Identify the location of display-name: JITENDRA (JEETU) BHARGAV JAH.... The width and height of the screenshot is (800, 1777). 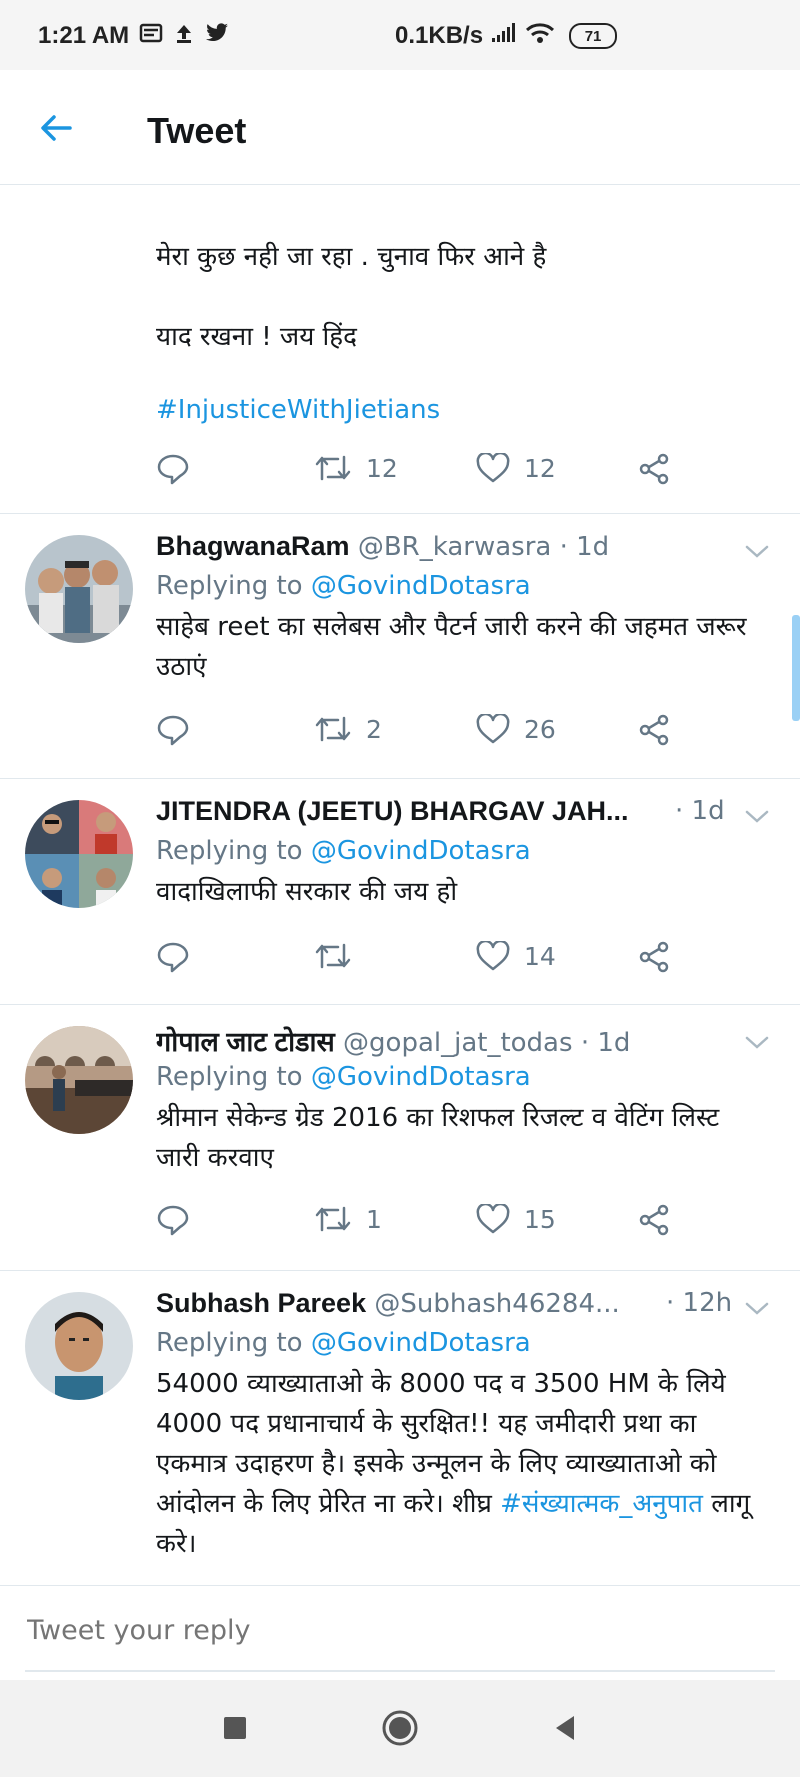
(392, 811).